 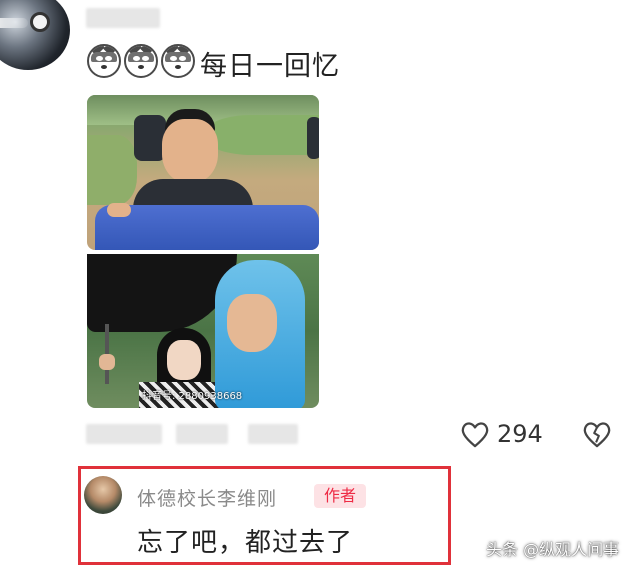 I want to click on comment-image-top, so click(x=203, y=172).